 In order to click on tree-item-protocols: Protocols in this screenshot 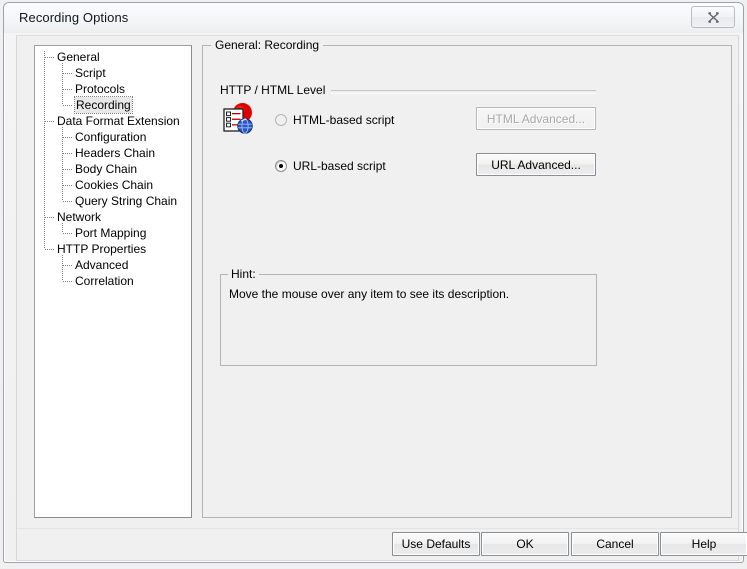, I will do `click(113, 89)`.